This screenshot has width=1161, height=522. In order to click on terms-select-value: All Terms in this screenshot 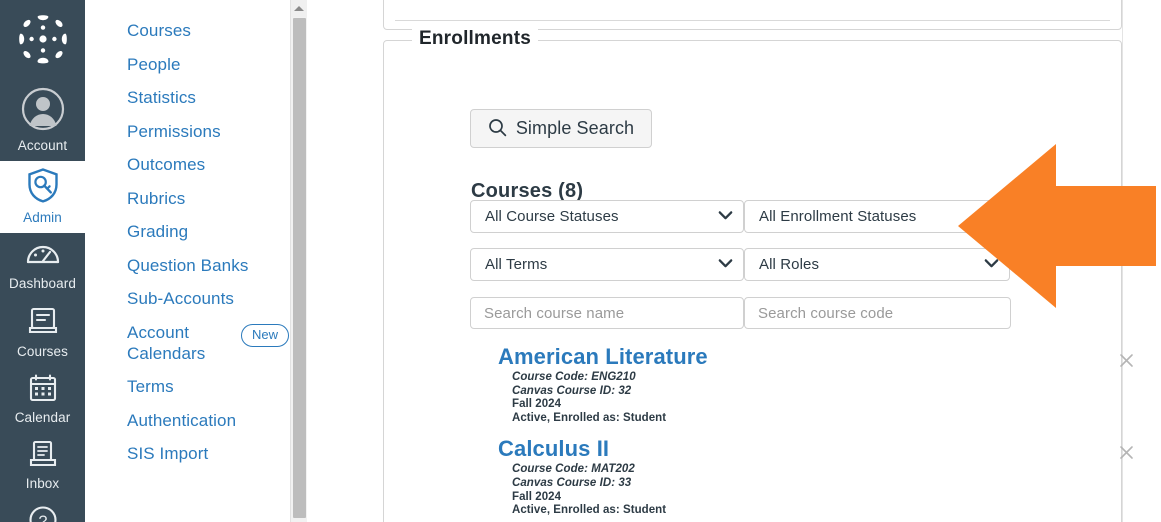, I will do `click(516, 264)`.